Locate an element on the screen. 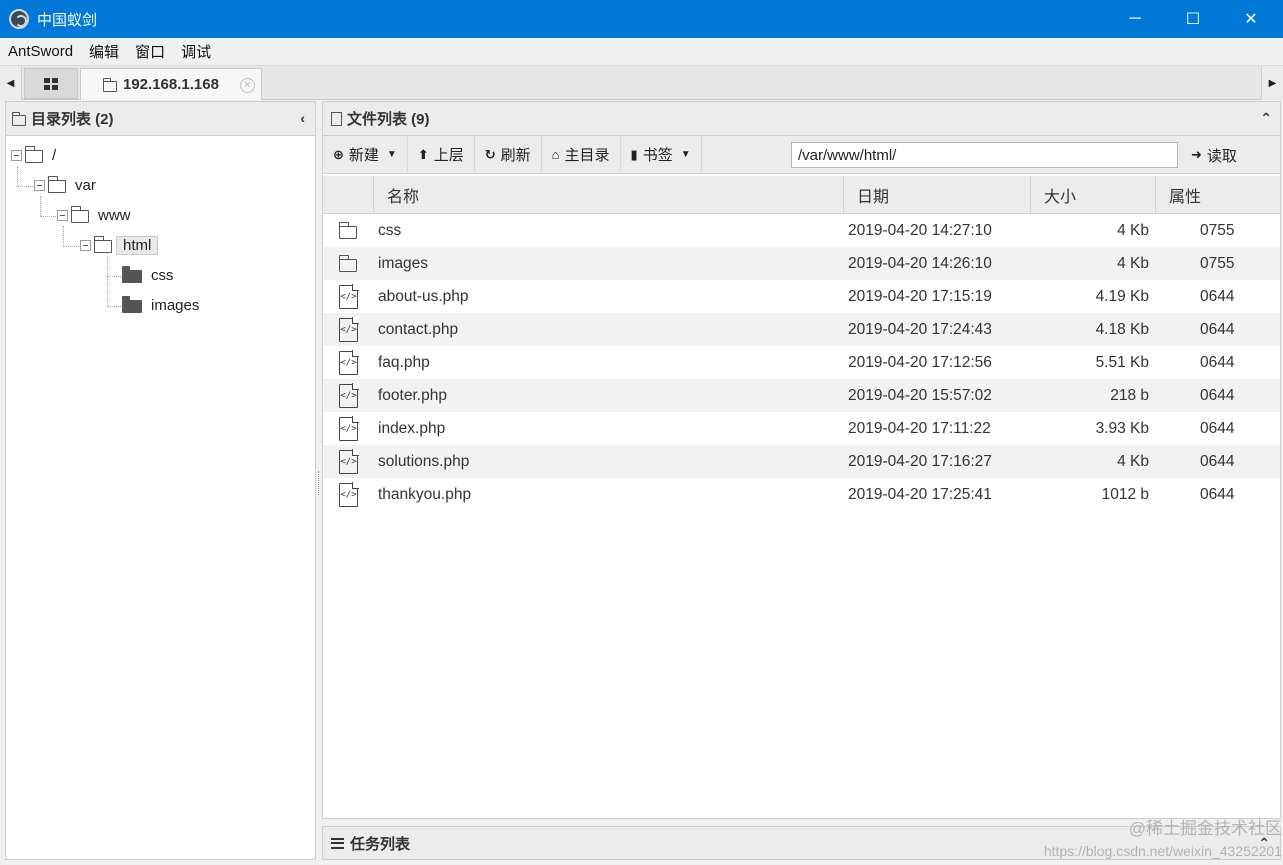 This screenshot has height=865, width=1283. refresh-button: ↻ 刷新 is located at coordinates (508, 154).